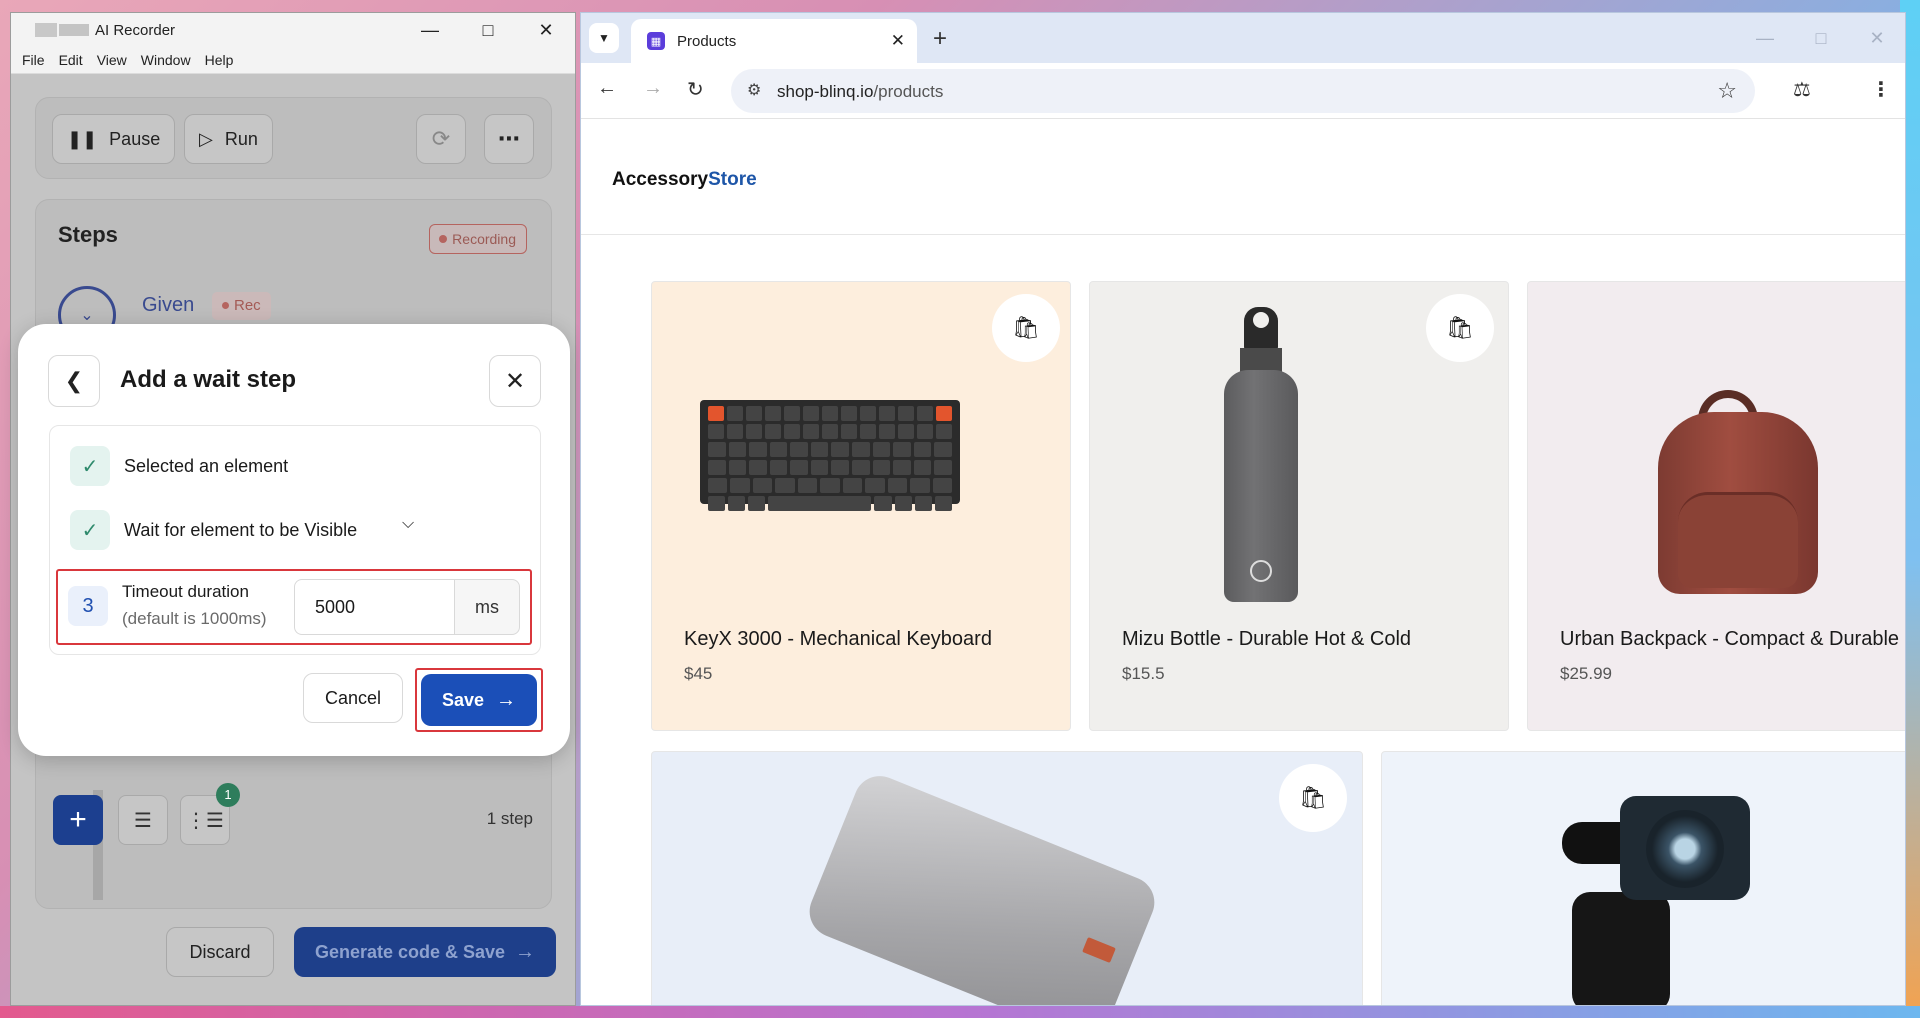 This screenshot has height=1018, width=1920. What do you see at coordinates (194, 618) in the screenshot?
I see `timeout-sublabel: (default is 1000ms)` at bounding box center [194, 618].